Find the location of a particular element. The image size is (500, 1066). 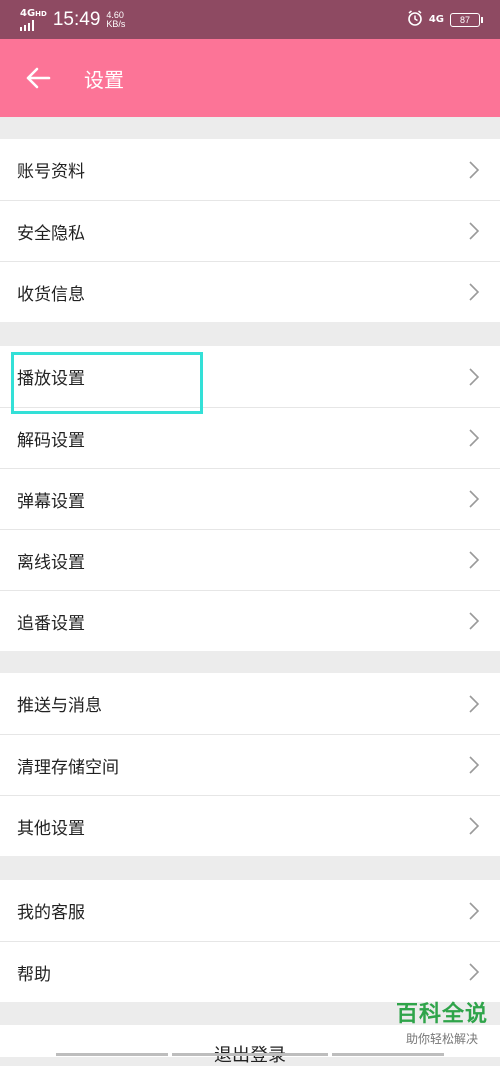

settings-item-account-profile: 账号资料 is located at coordinates (250, 169).